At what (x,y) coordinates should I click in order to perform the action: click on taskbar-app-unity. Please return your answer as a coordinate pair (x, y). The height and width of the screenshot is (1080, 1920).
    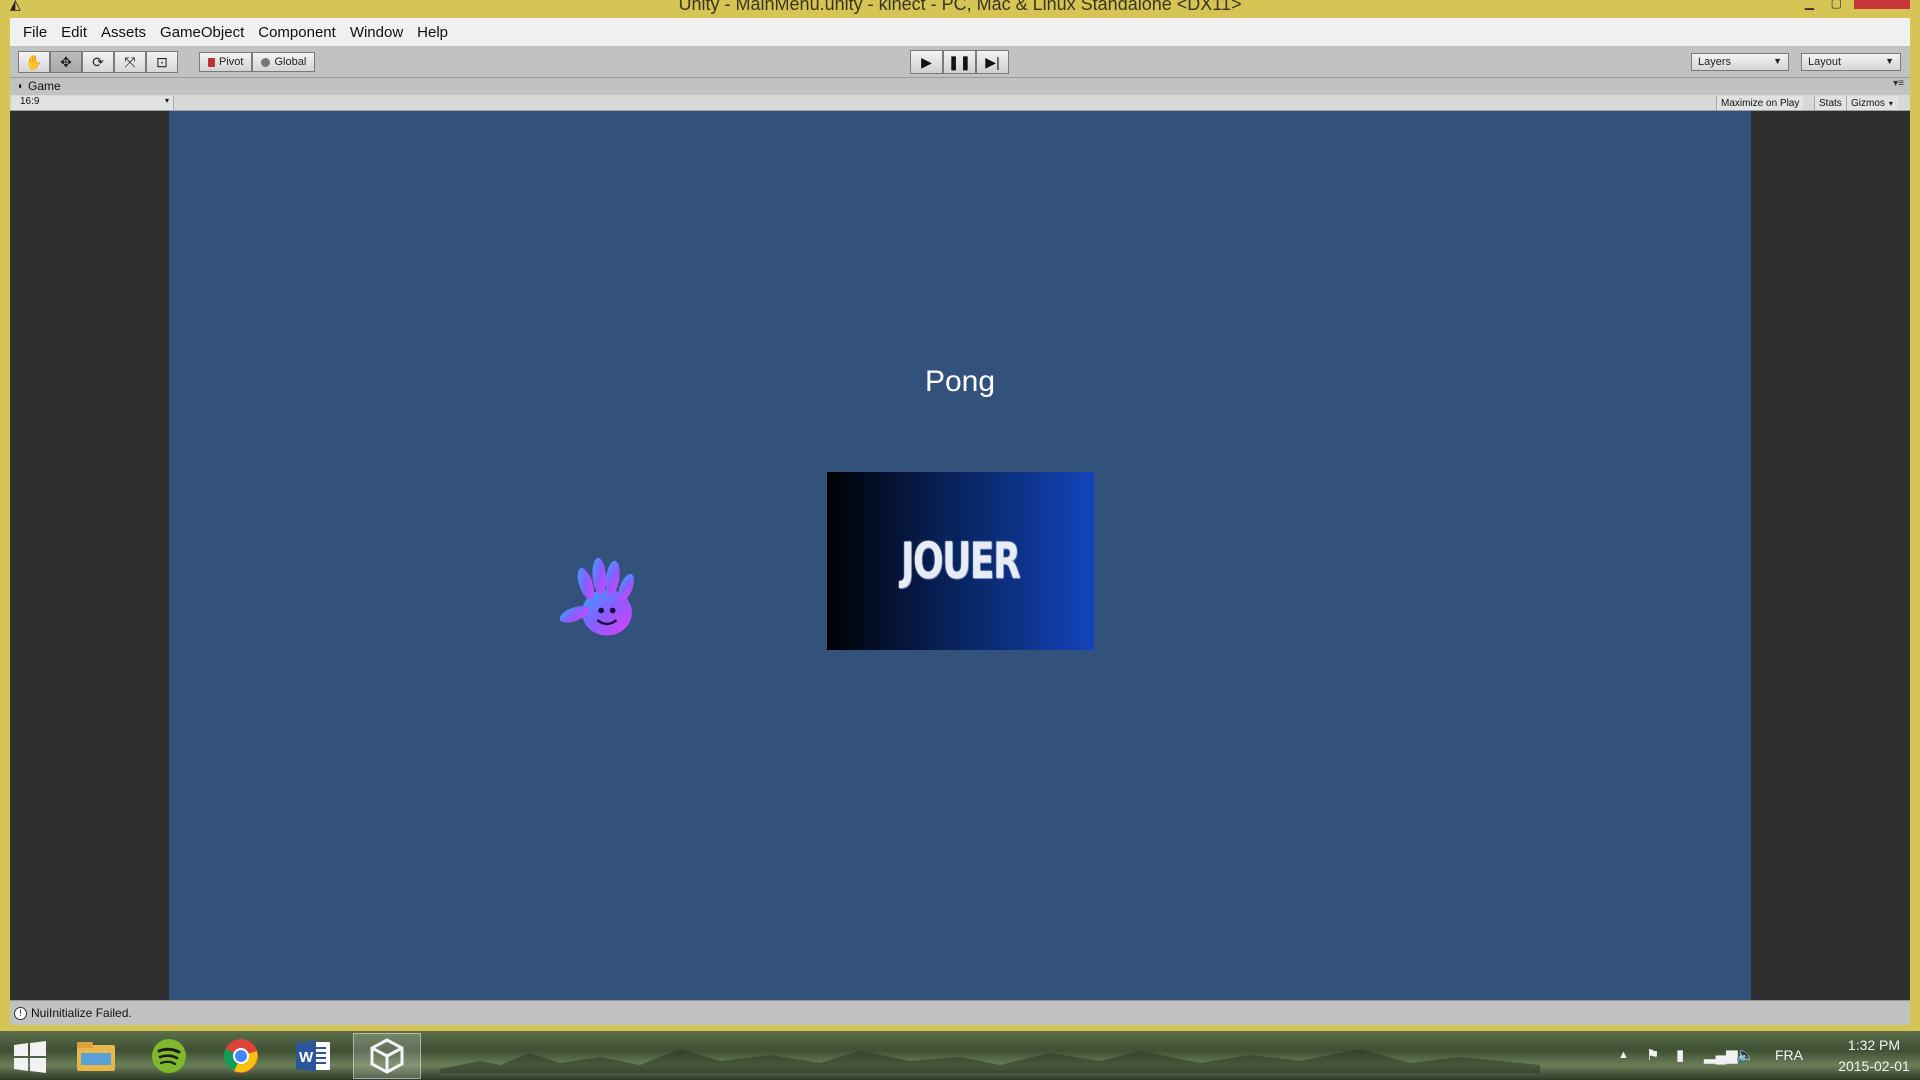
    Looking at the image, I should click on (387, 1056).